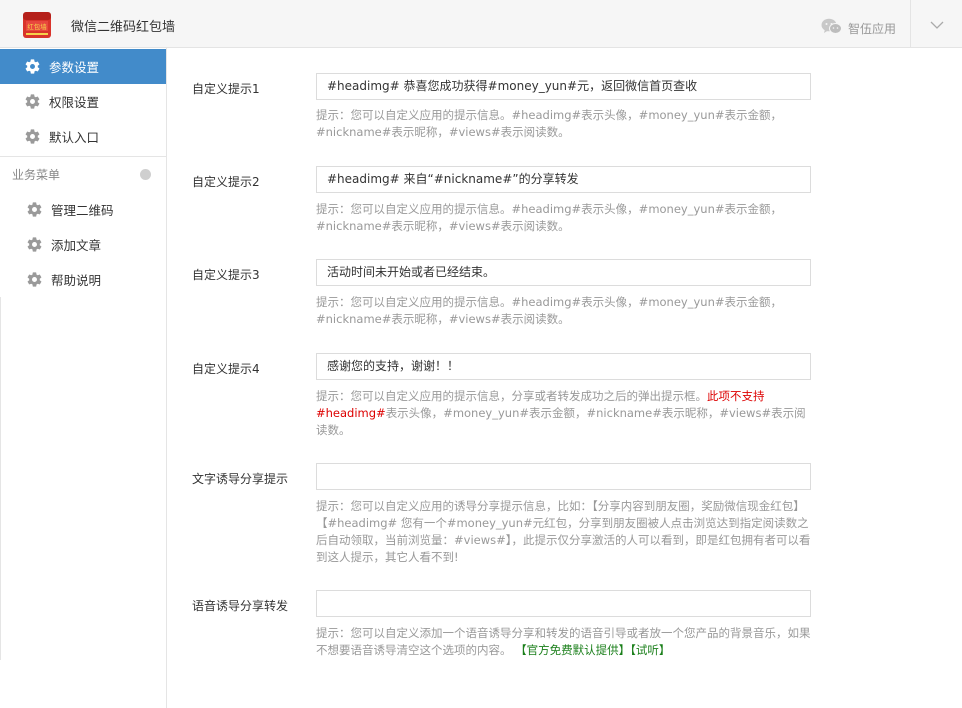  I want to click on help-text: 提示：您可以自定义应用的提示信息，分享或者转发成功之后的弹出提示框。, so click(511, 396).